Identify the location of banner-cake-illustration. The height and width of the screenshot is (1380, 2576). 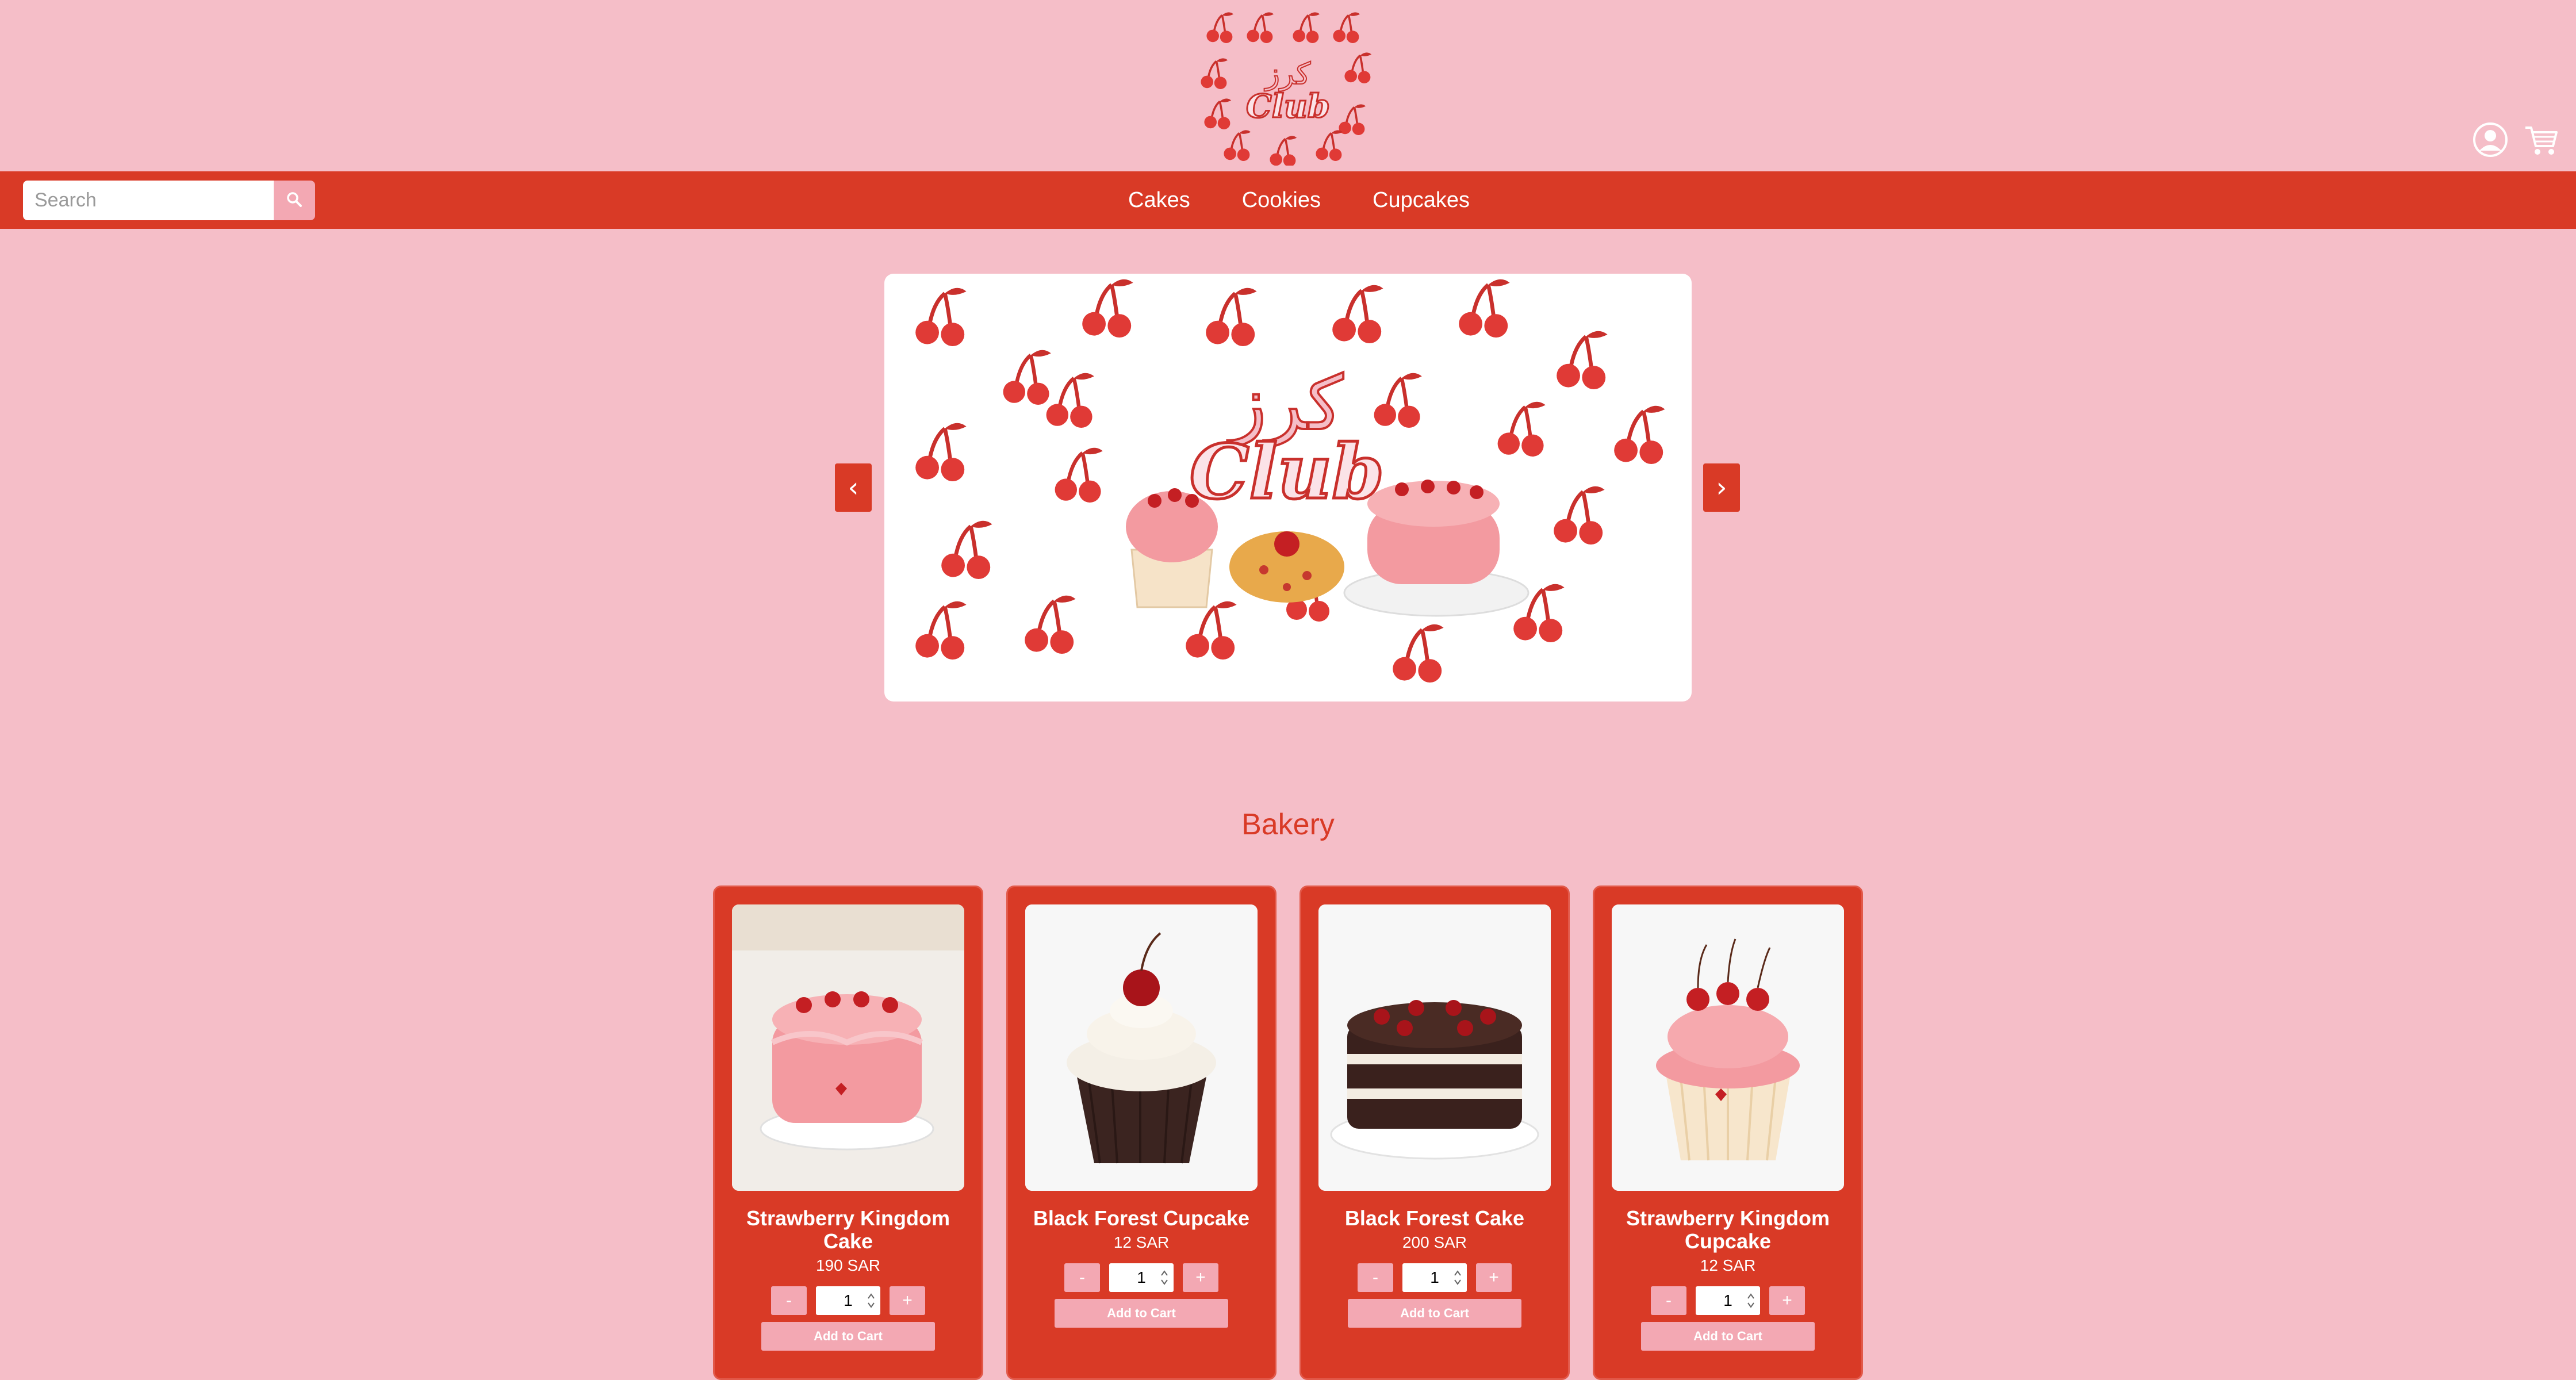
(1436, 548).